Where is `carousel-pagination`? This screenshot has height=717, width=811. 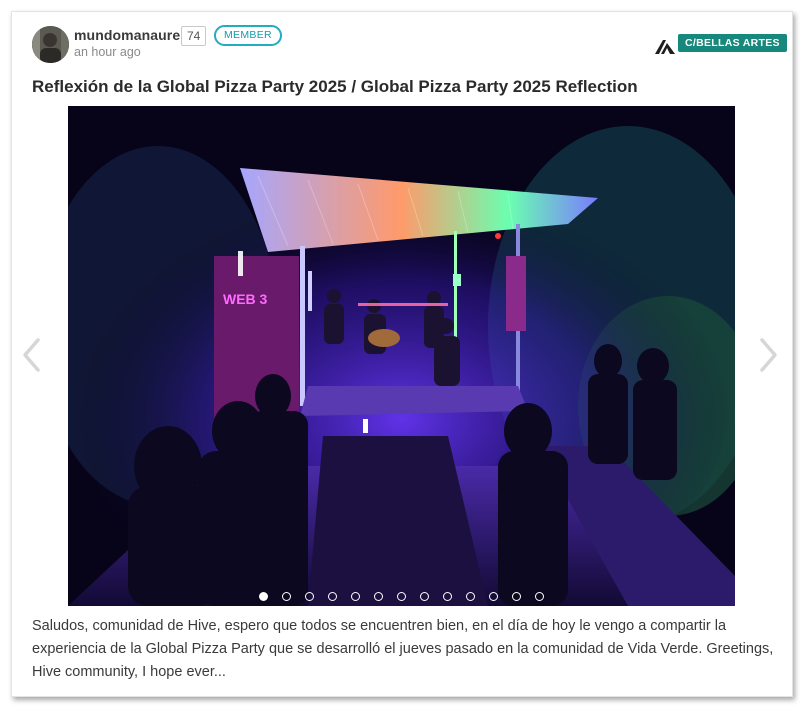 carousel-pagination is located at coordinates (401, 596).